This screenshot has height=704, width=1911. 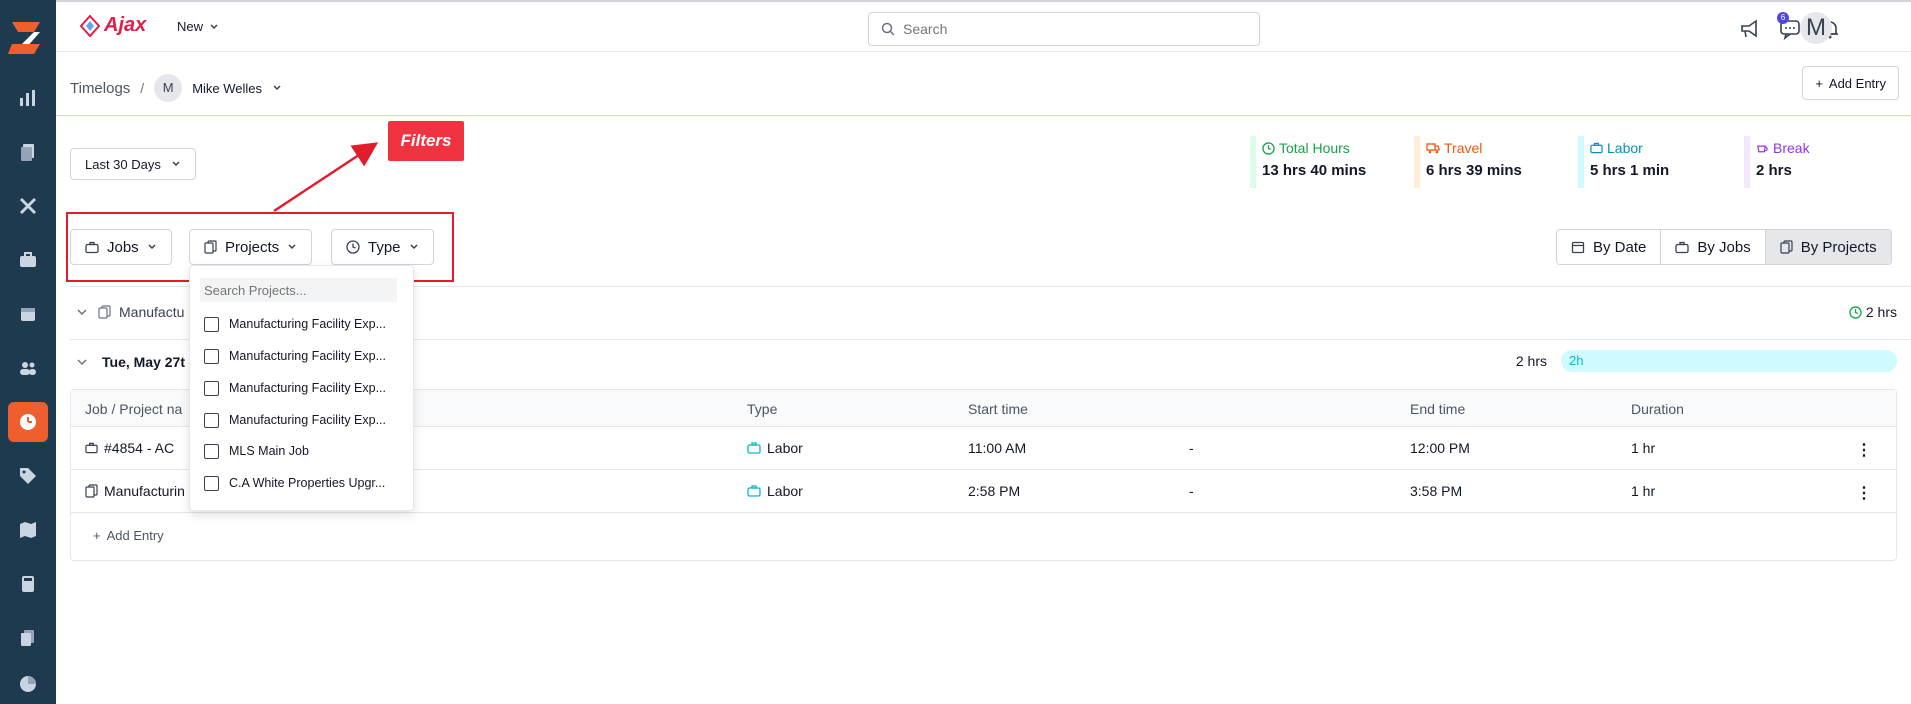 What do you see at coordinates (1068, 29) in the screenshot?
I see `search-input` at bounding box center [1068, 29].